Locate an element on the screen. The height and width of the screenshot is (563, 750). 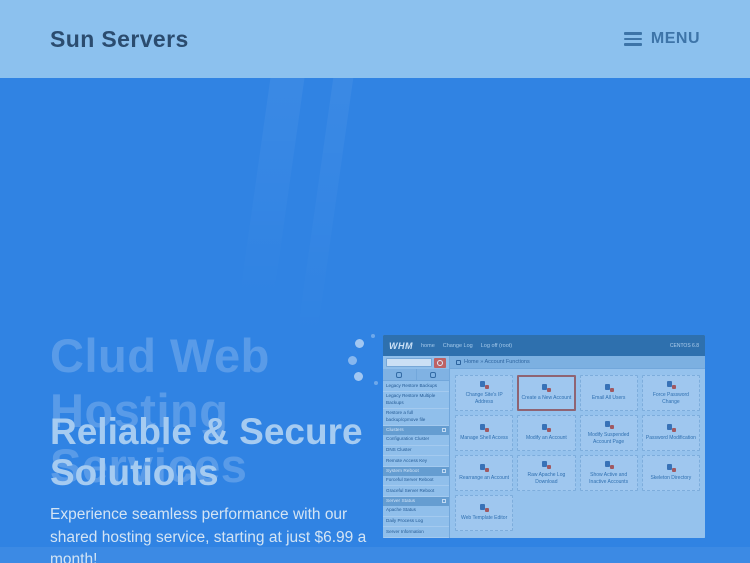
whm-tile-label: Modify Suspended Account Page is located at coordinates (608, 438).